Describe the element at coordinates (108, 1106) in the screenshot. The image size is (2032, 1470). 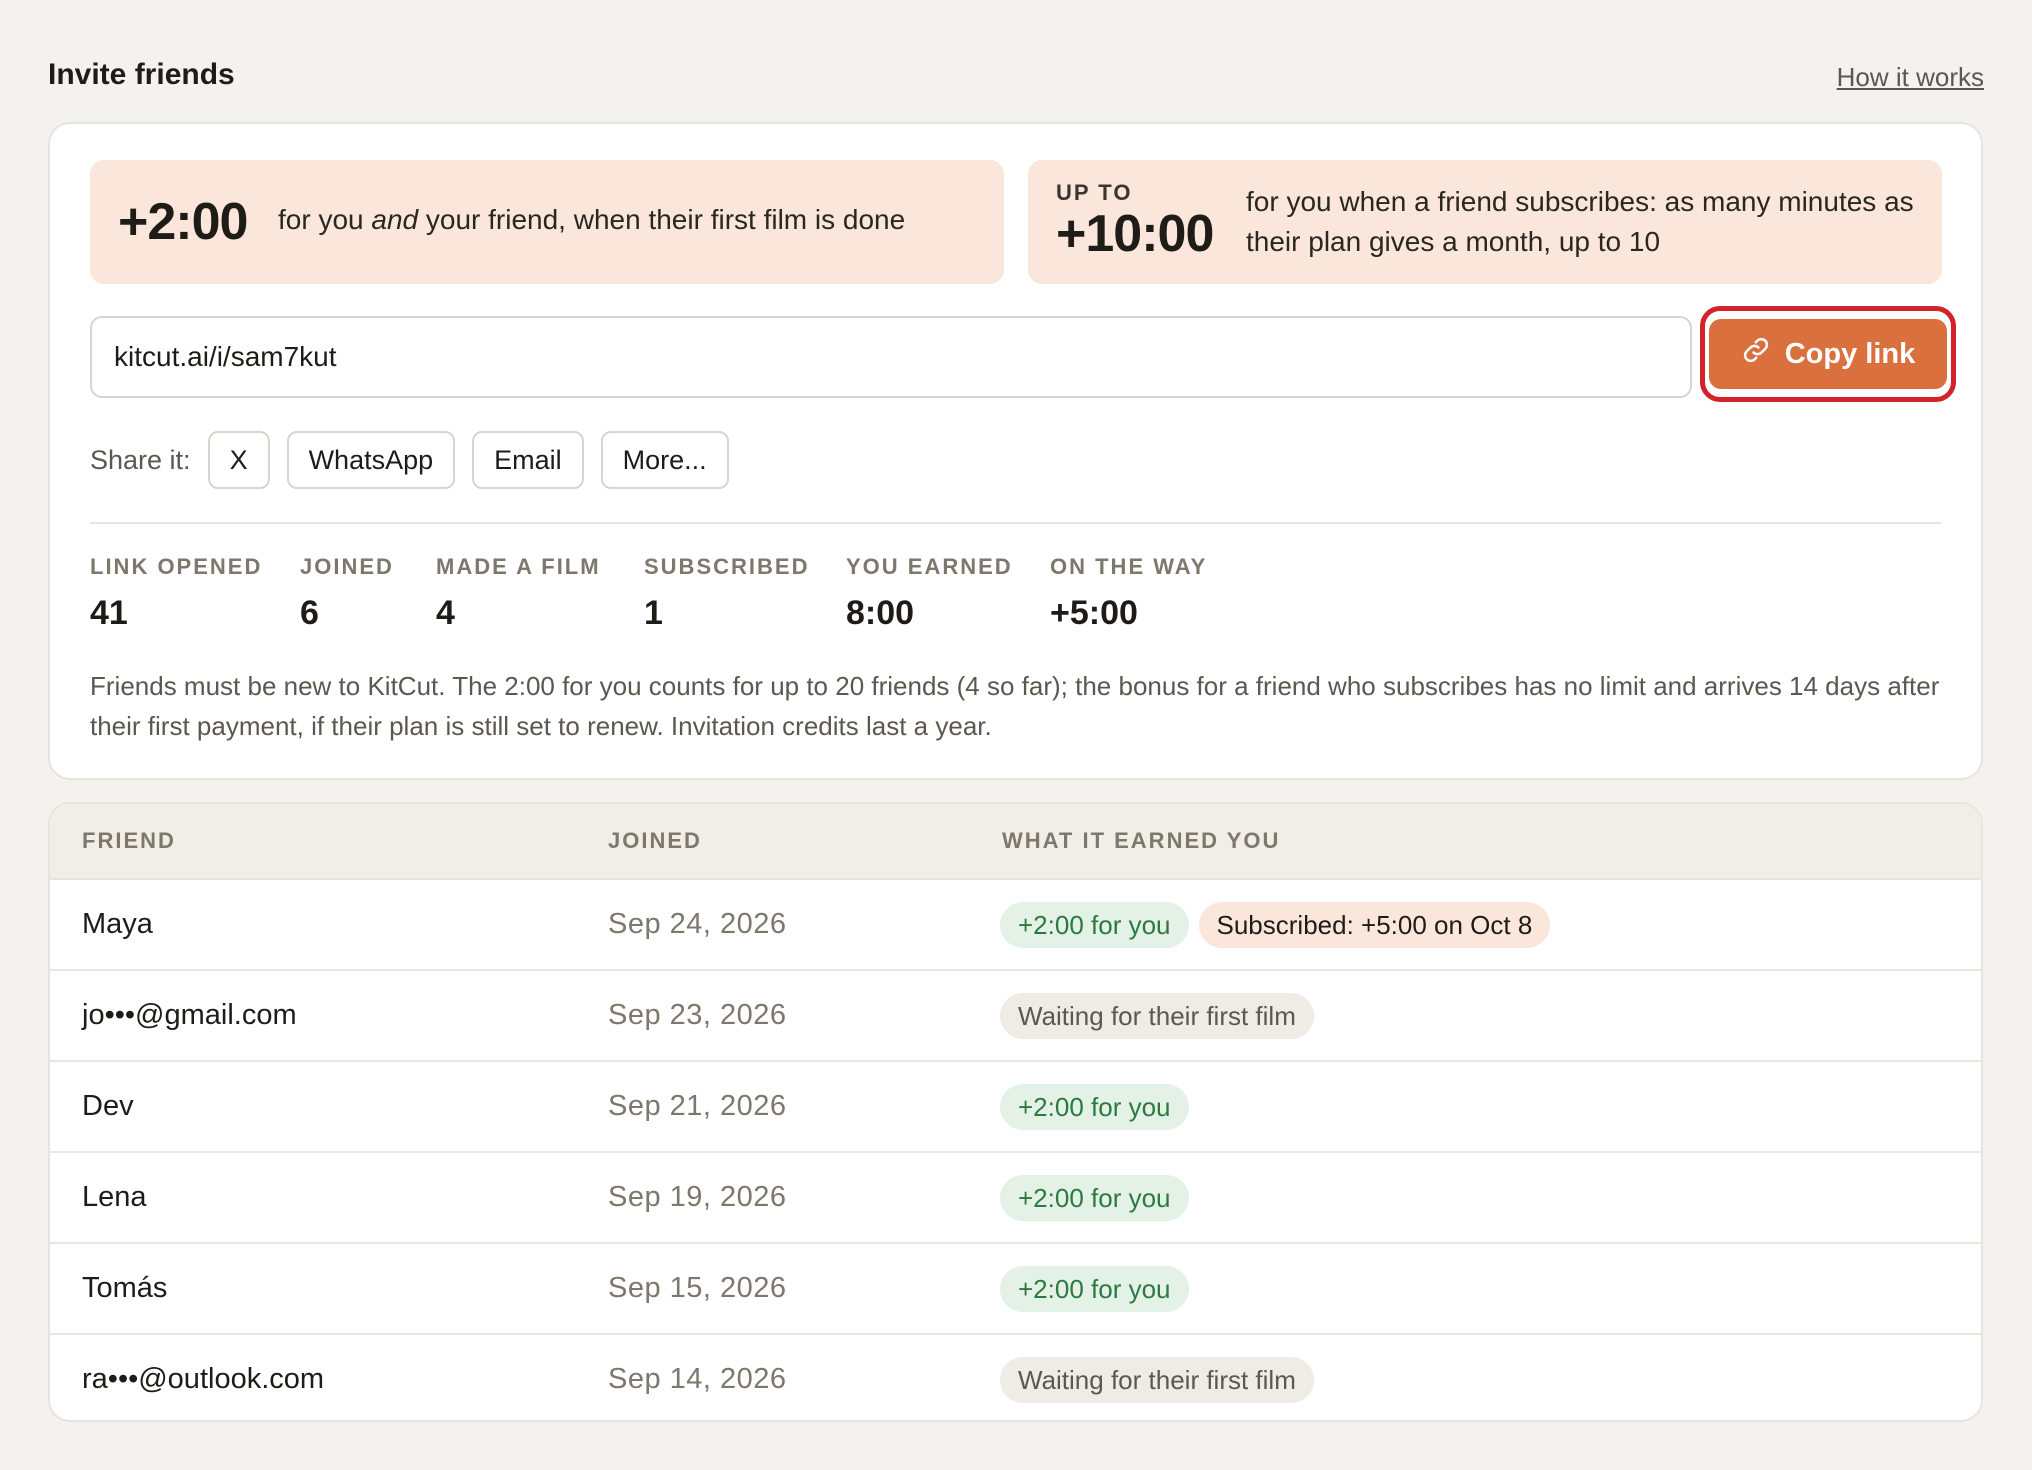
I see `friend-name: Dev` at that location.